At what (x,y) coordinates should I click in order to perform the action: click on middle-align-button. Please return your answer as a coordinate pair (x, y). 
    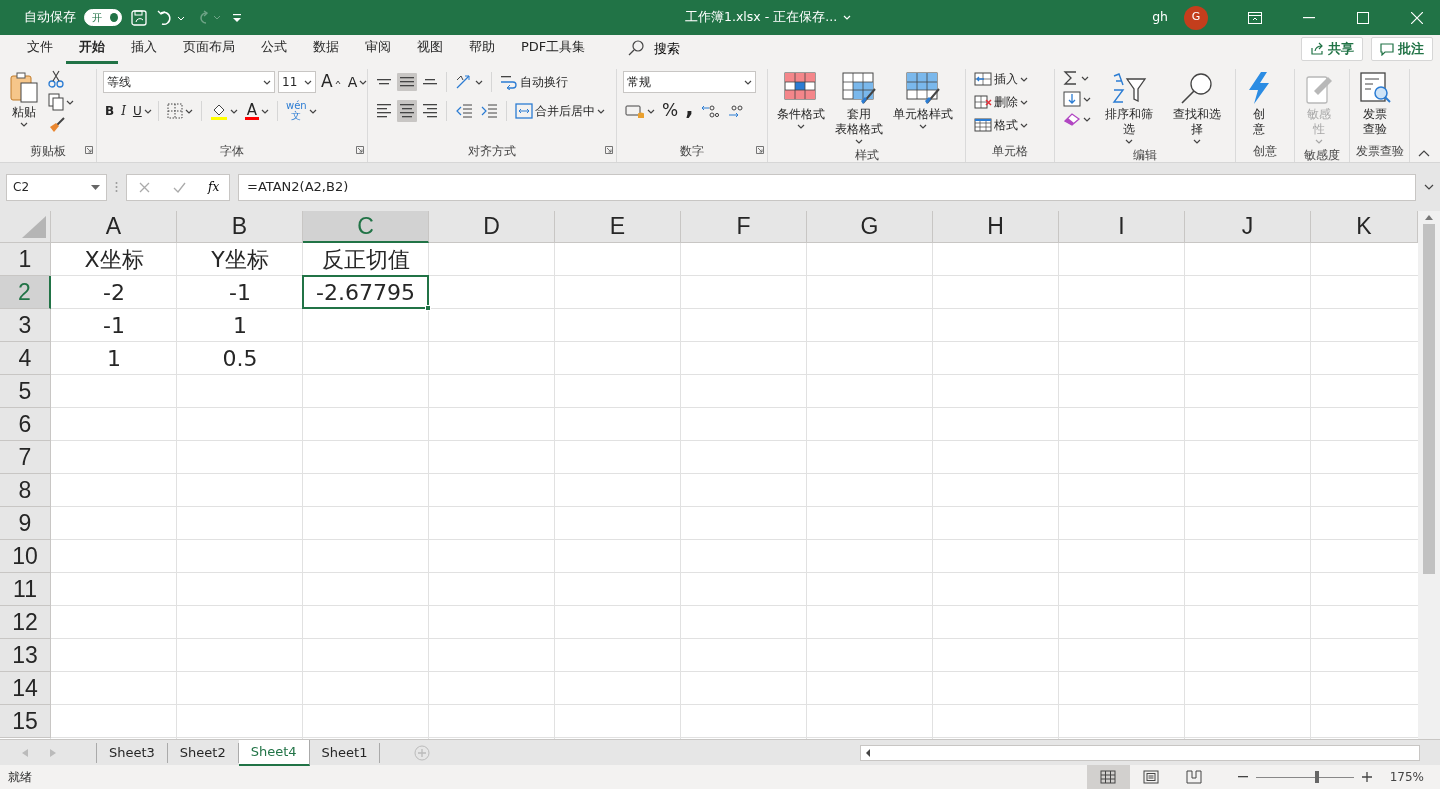
    Looking at the image, I should click on (407, 82).